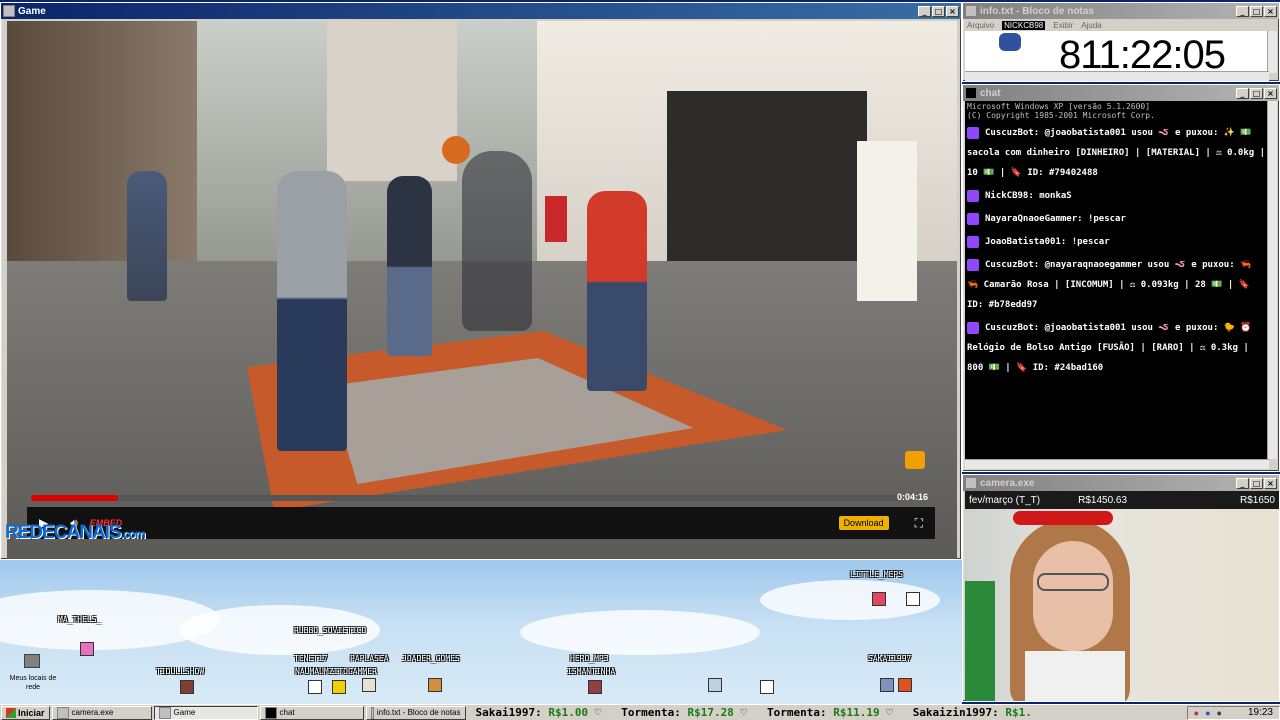  Describe the element at coordinates (1117, 242) in the screenshot. I see `chat-message: JoaoBatista001: !pescar` at that location.